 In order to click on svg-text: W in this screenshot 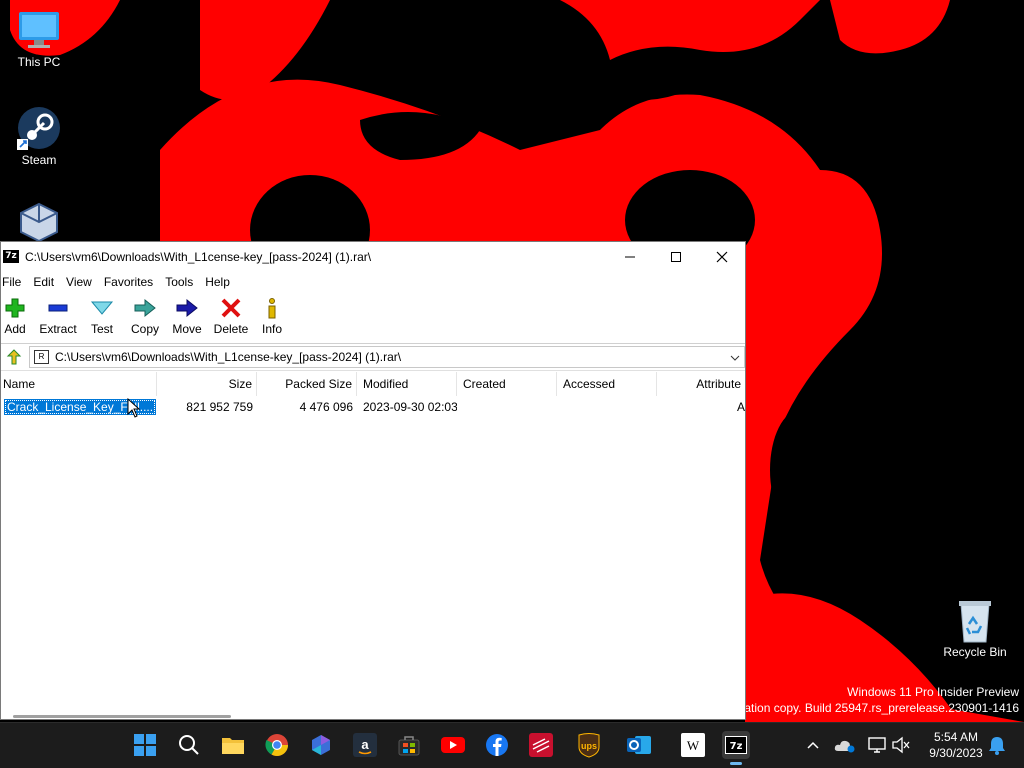, I will do `click(693, 745)`.